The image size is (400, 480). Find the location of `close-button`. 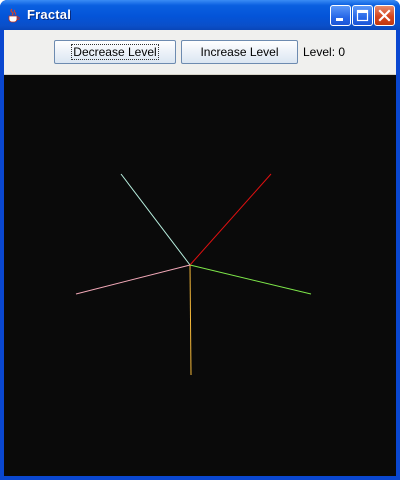

close-button is located at coordinates (384, 15).